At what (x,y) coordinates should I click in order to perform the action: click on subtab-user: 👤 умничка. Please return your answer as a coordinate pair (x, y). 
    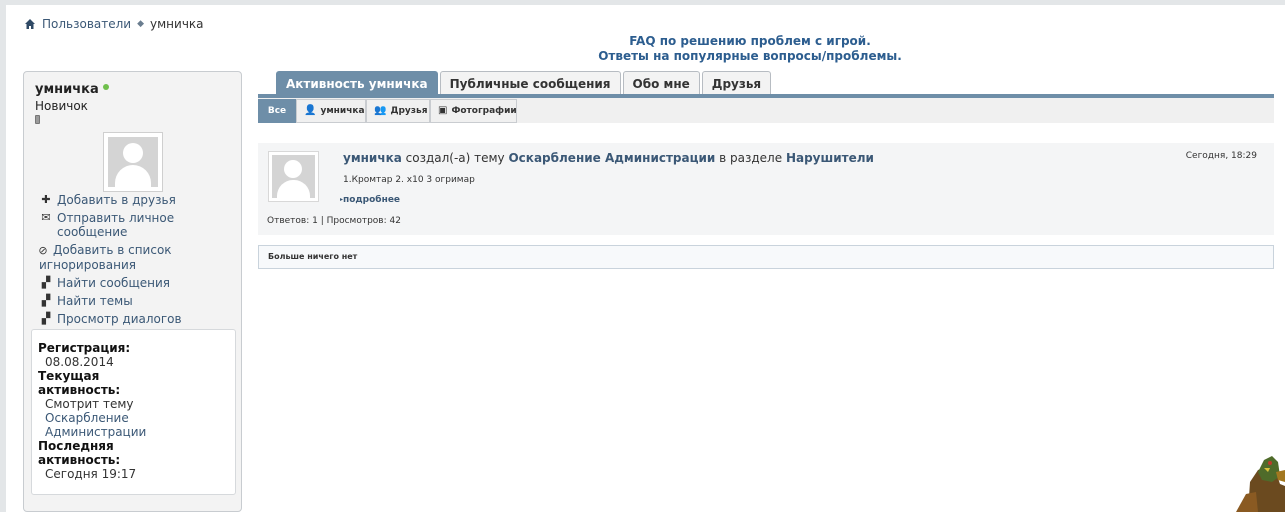
    Looking at the image, I should click on (331, 111).